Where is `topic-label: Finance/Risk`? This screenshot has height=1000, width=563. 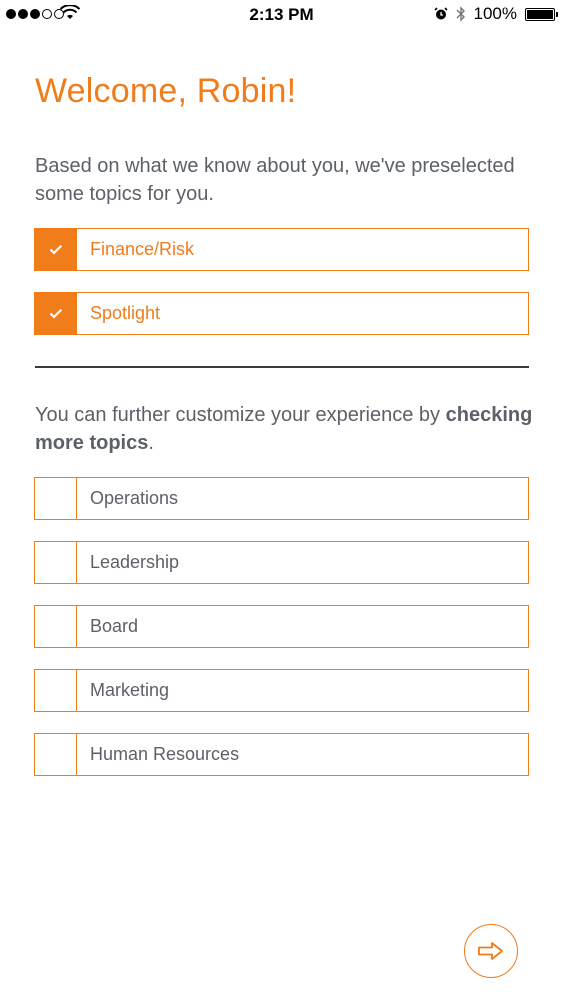
topic-label: Finance/Risk is located at coordinates (142, 249).